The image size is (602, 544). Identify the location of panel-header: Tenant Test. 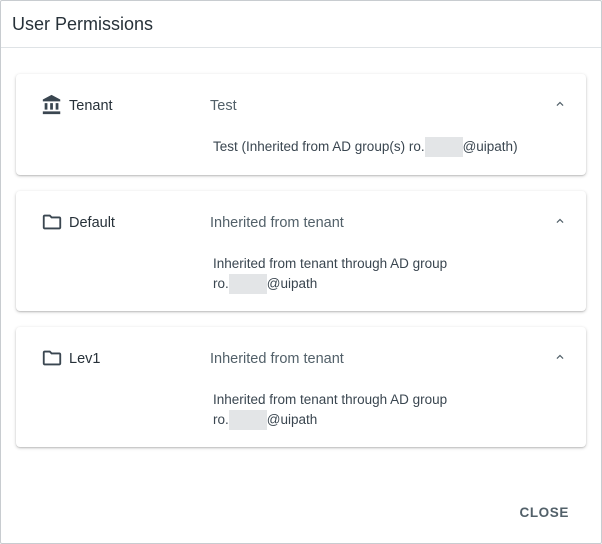
(301, 104).